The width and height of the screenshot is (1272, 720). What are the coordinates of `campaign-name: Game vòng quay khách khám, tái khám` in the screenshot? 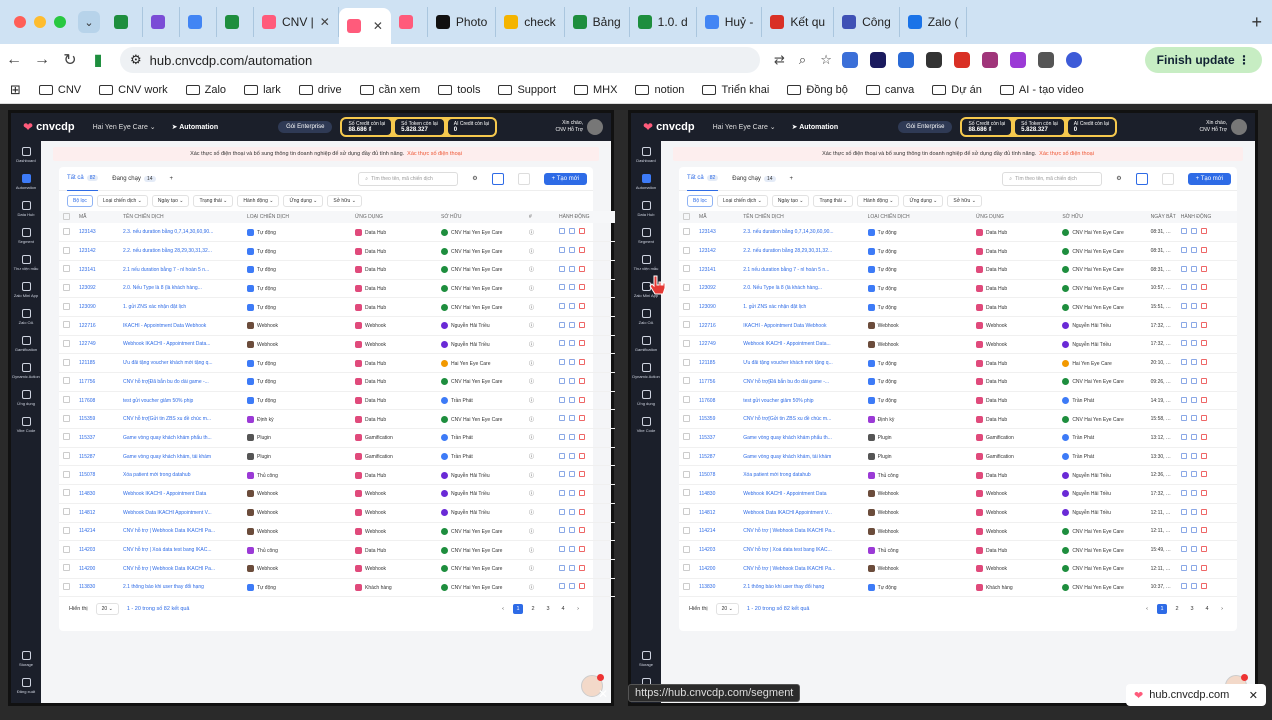 It's located at (181, 457).